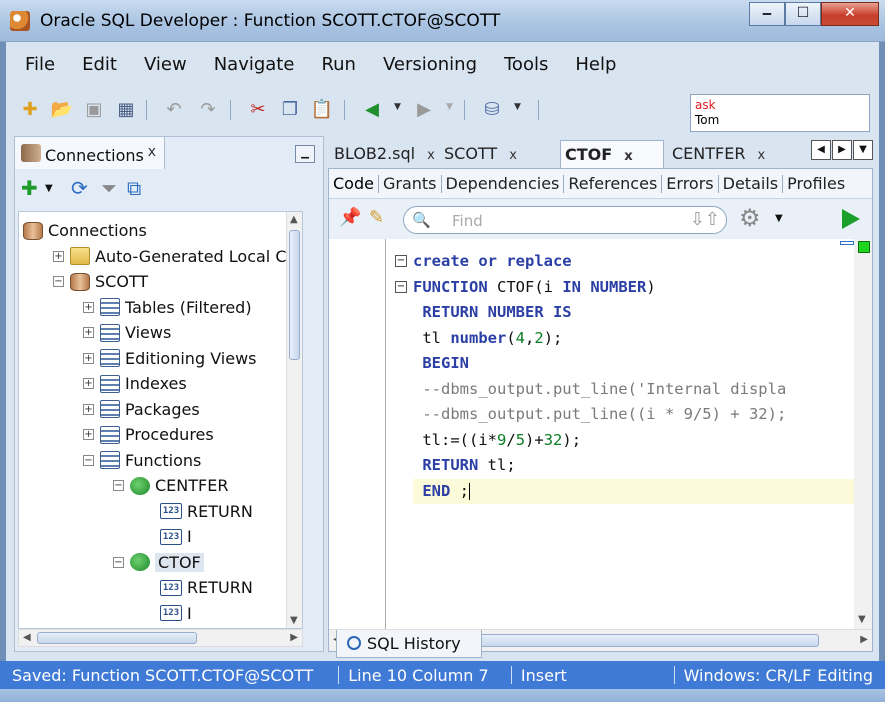 This screenshot has height=702, width=885. What do you see at coordinates (294, 219) in the screenshot?
I see `scroll-up-icon: ▲` at bounding box center [294, 219].